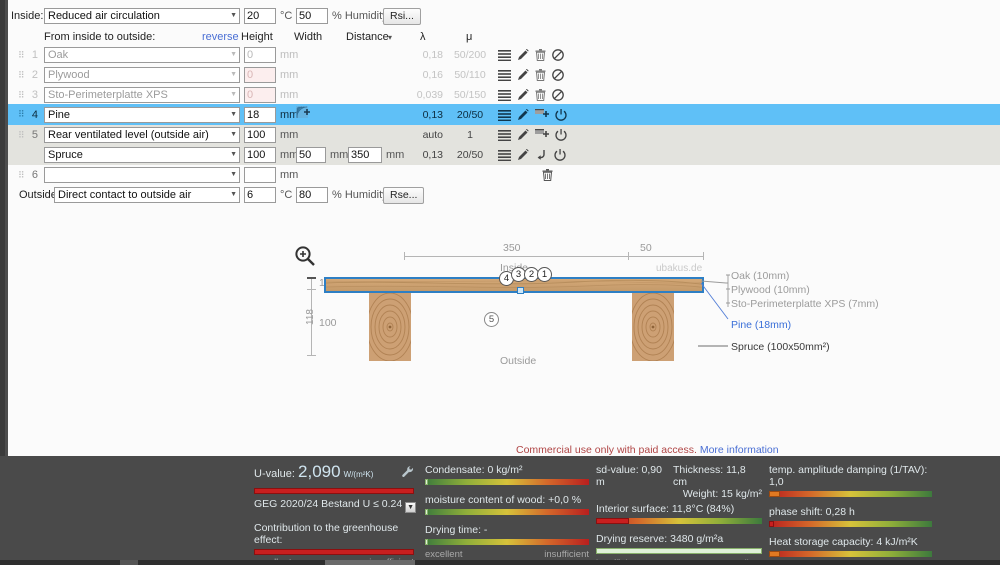 Image resolution: width=1000 pixels, height=565 pixels. What do you see at coordinates (518, 361) in the screenshot?
I see `outside-diagram-label: Outside` at bounding box center [518, 361].